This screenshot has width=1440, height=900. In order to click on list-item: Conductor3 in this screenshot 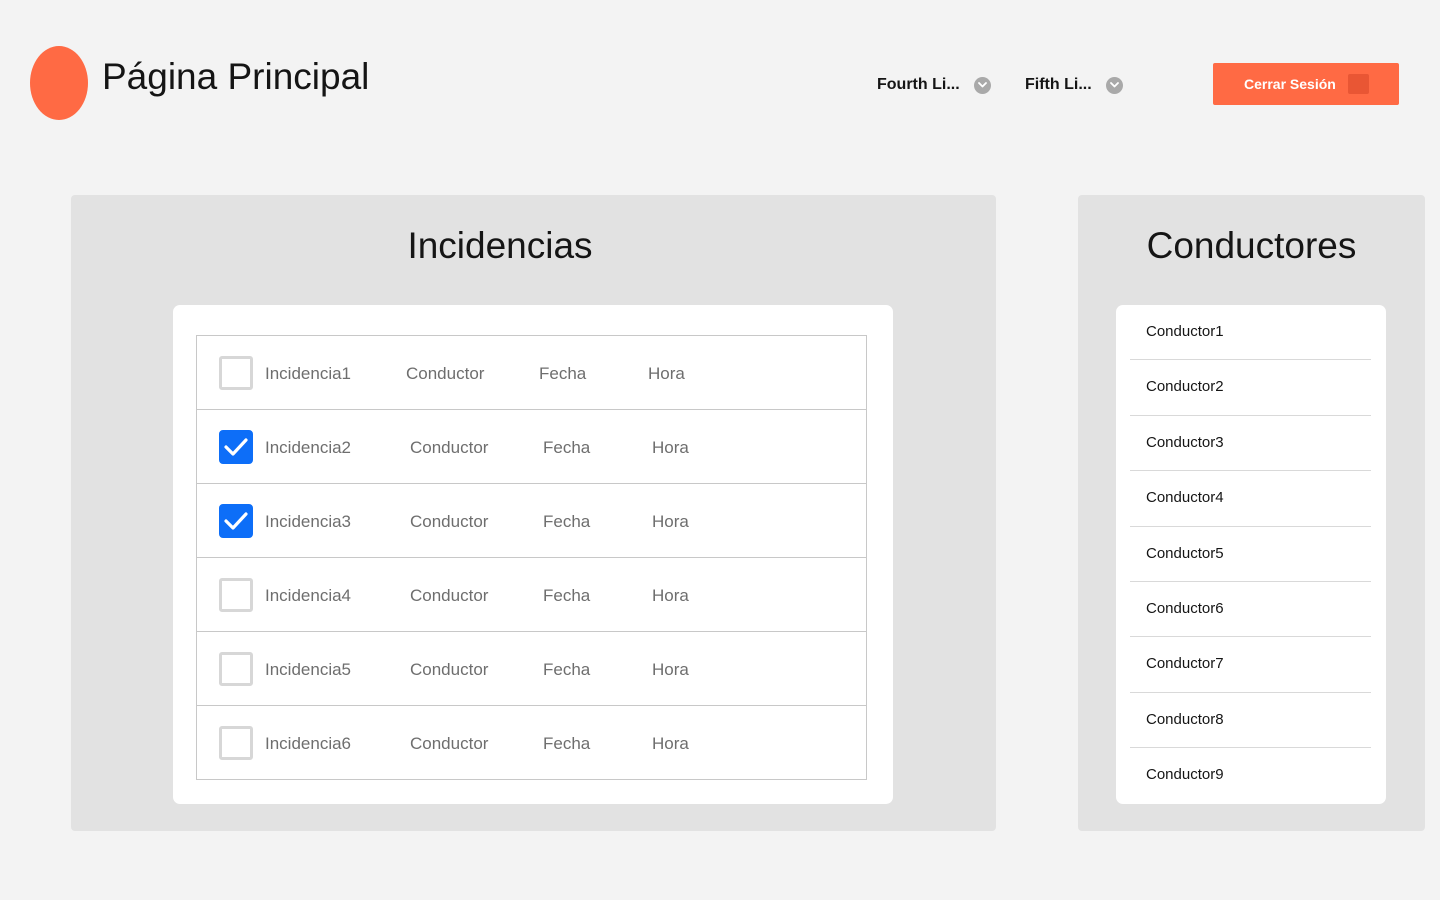, I will do `click(1250, 444)`.